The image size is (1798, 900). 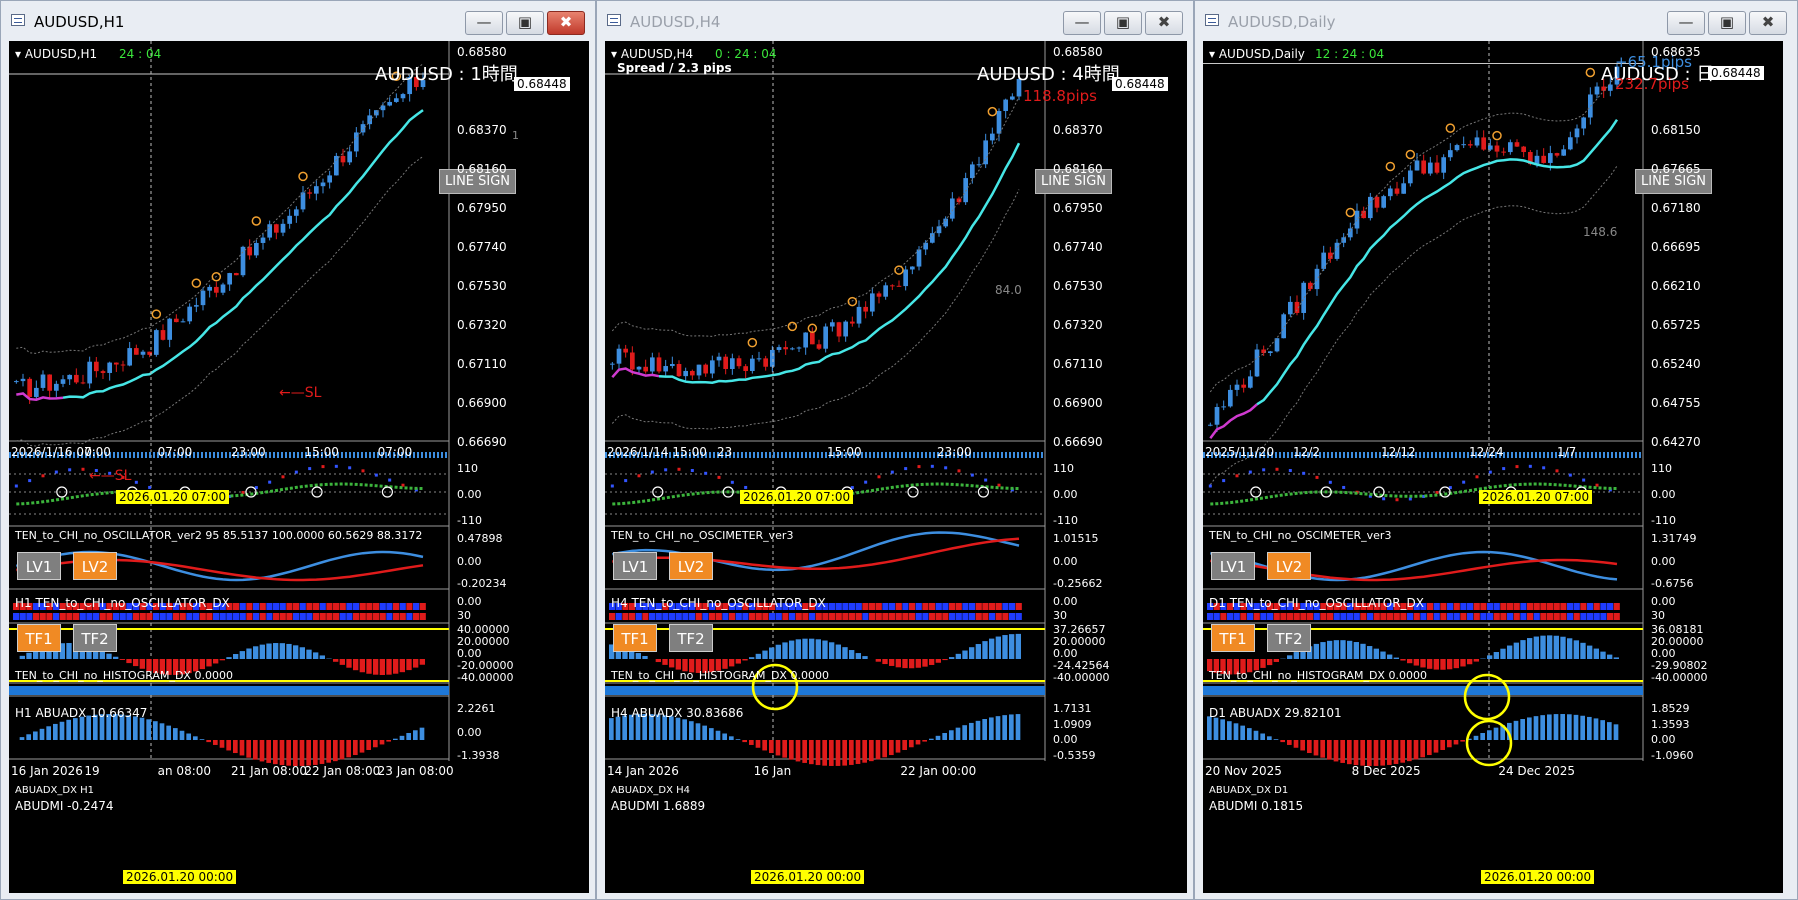 I want to click on title-bar: AUDUSD,H4 — ▣ ✖, so click(x=895, y=21).